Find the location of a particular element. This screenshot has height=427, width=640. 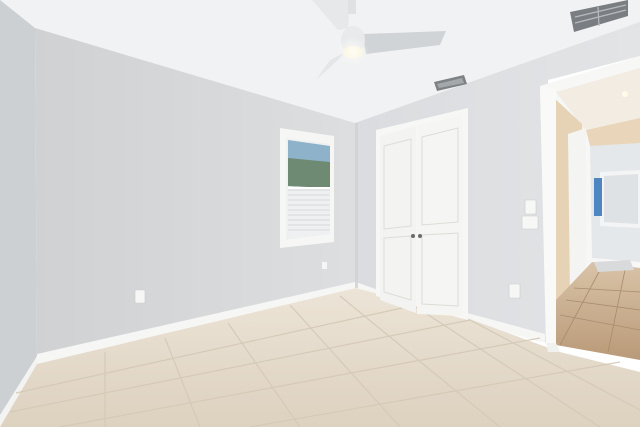

hallway-mat is located at coordinates (614, 266).